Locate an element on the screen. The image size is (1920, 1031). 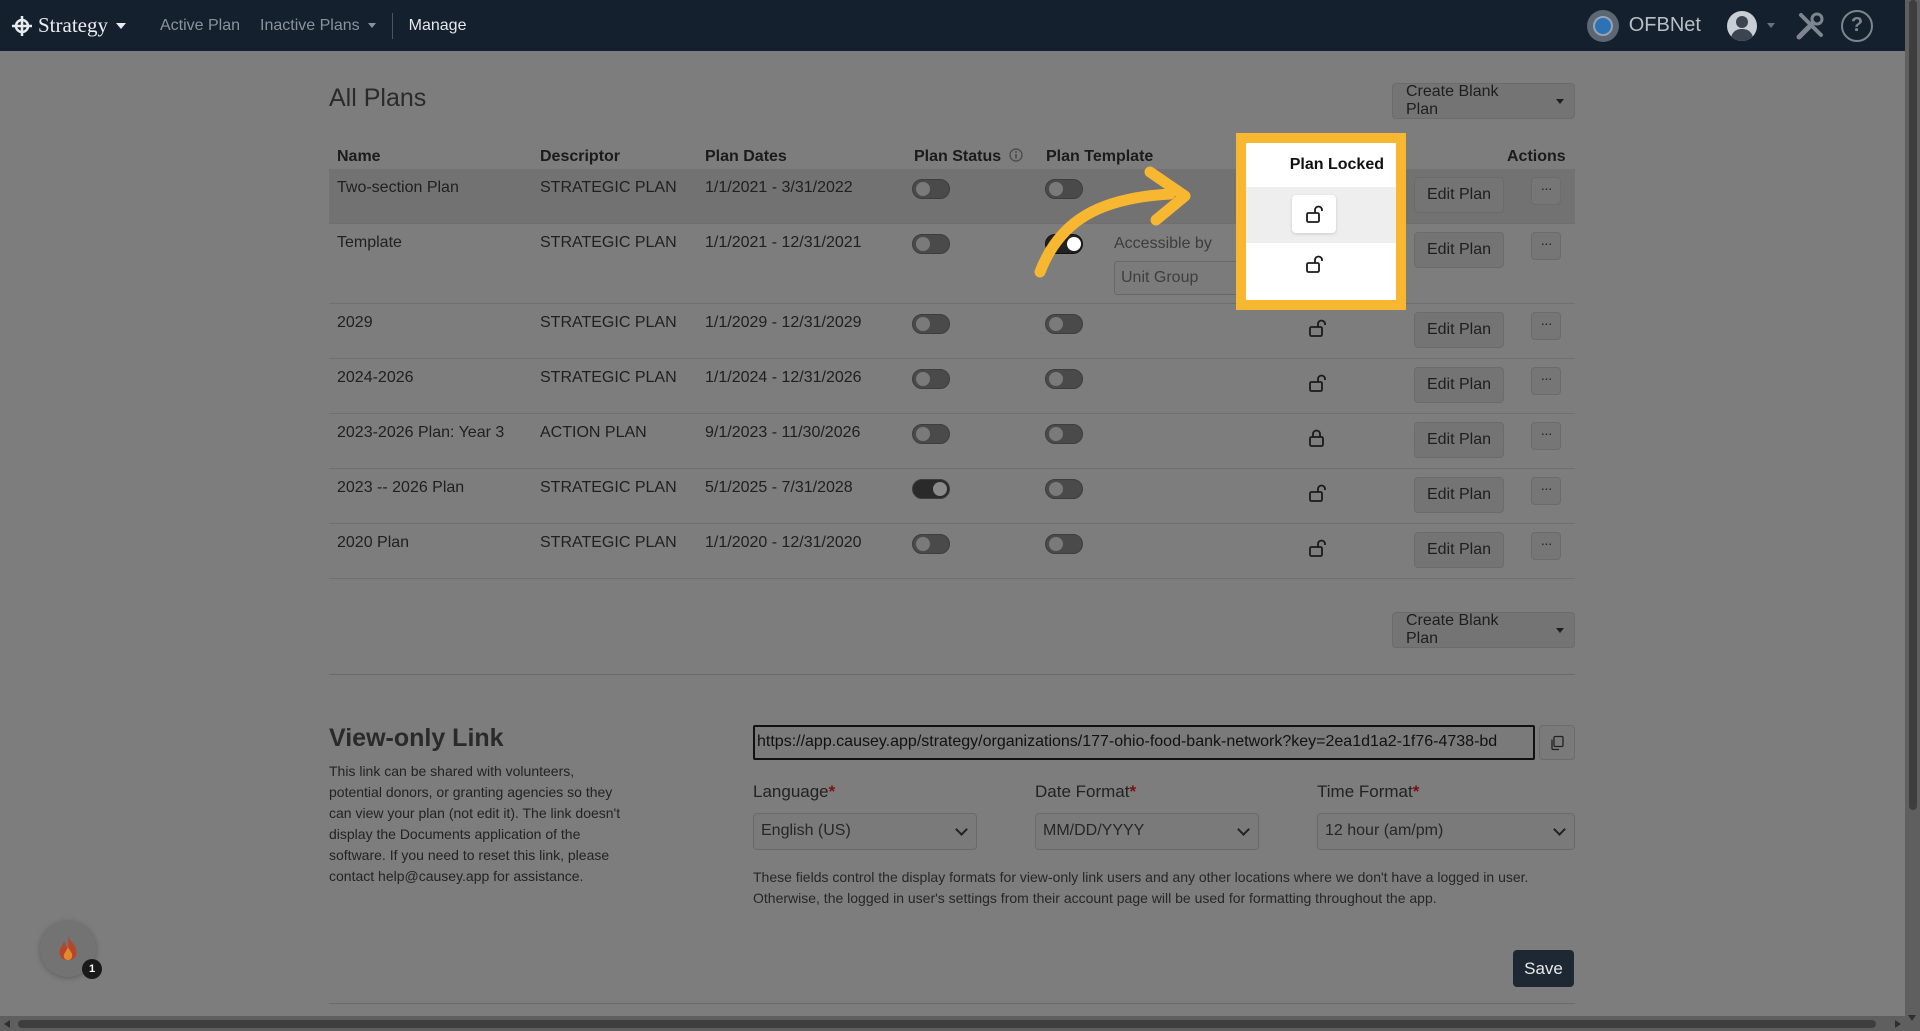
nav-active-plan: Active Plan is located at coordinates (200, 26).